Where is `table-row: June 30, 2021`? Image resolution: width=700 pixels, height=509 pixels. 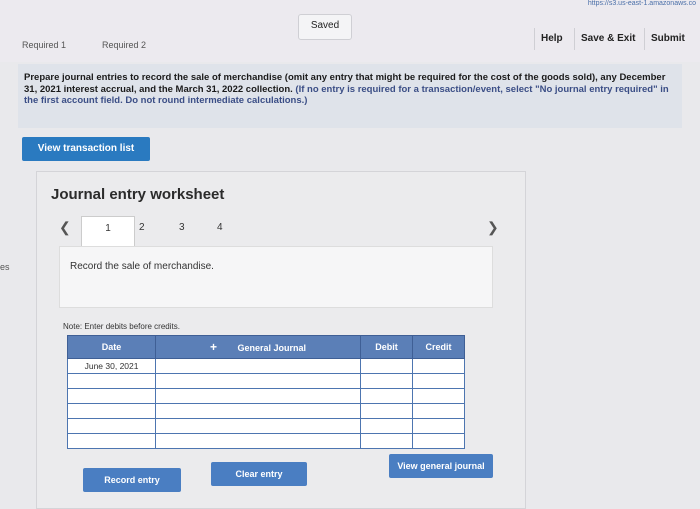 table-row: June 30, 2021 is located at coordinates (266, 366).